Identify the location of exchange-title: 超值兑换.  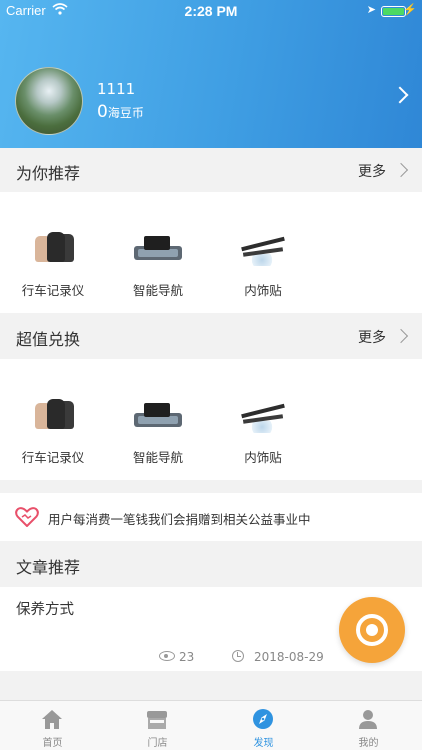
(48, 339).